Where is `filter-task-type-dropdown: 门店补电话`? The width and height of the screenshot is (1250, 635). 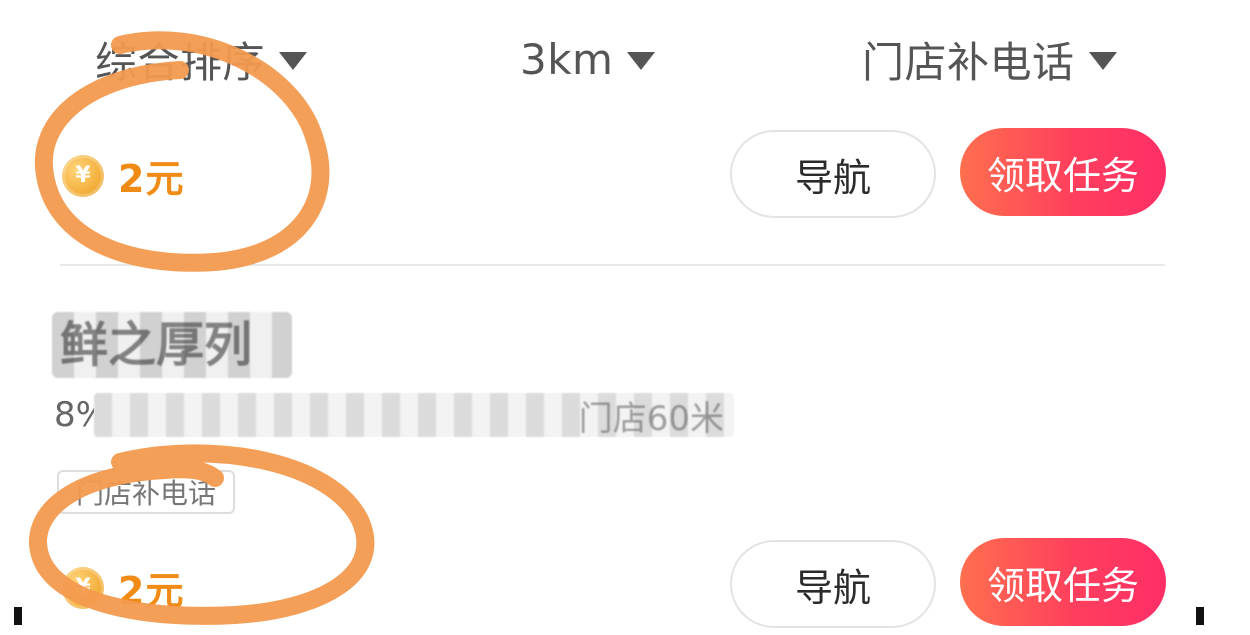 filter-task-type-dropdown: 门店补电话 is located at coordinates (989, 59).